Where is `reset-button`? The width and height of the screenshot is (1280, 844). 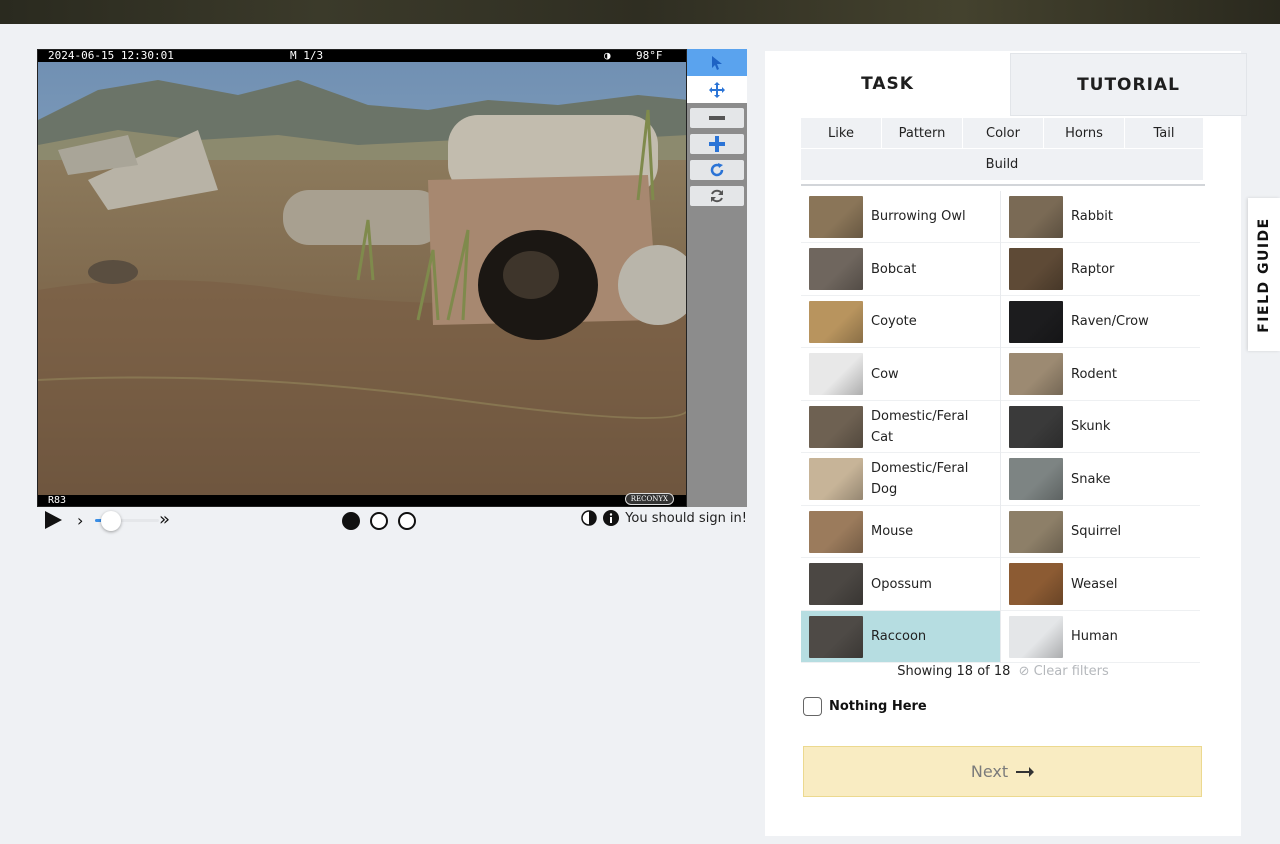 reset-button is located at coordinates (717, 196).